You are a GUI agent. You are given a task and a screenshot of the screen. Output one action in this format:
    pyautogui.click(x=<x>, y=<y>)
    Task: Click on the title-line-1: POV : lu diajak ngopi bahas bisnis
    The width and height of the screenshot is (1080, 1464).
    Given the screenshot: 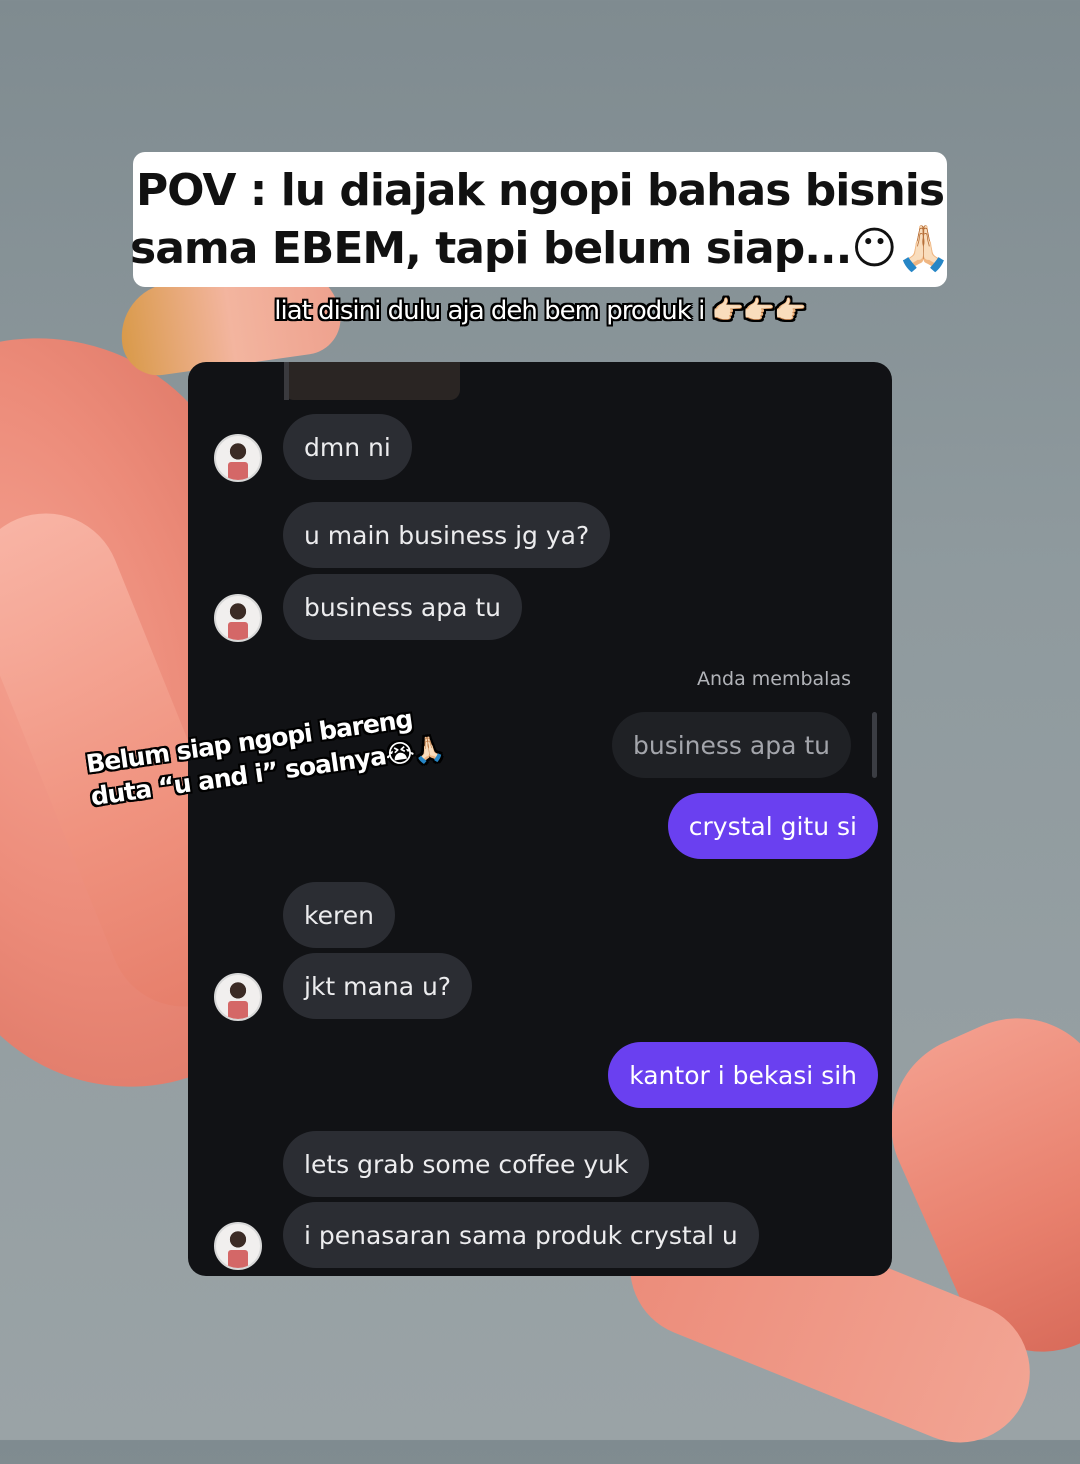 What is the action you would take?
    pyautogui.click(x=540, y=190)
    